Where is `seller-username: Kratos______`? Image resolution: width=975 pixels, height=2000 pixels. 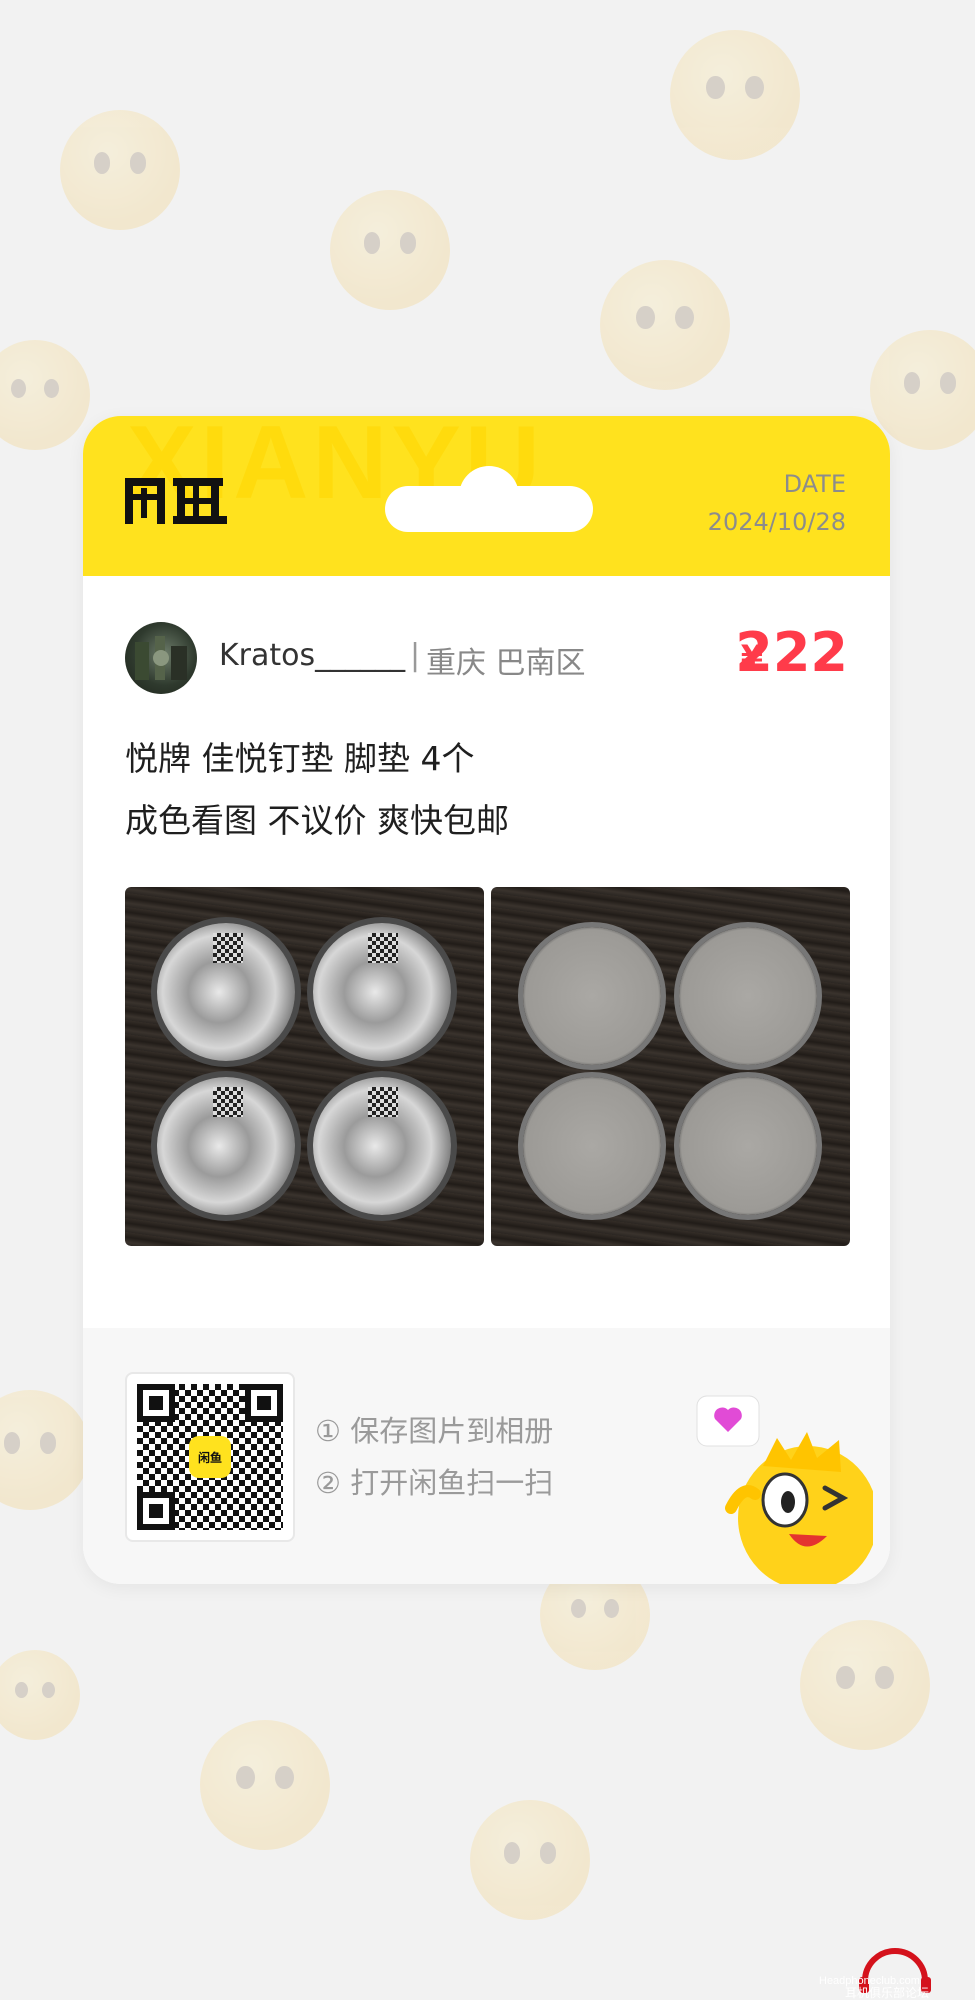
seller-username: Kratos______ is located at coordinates (312, 655).